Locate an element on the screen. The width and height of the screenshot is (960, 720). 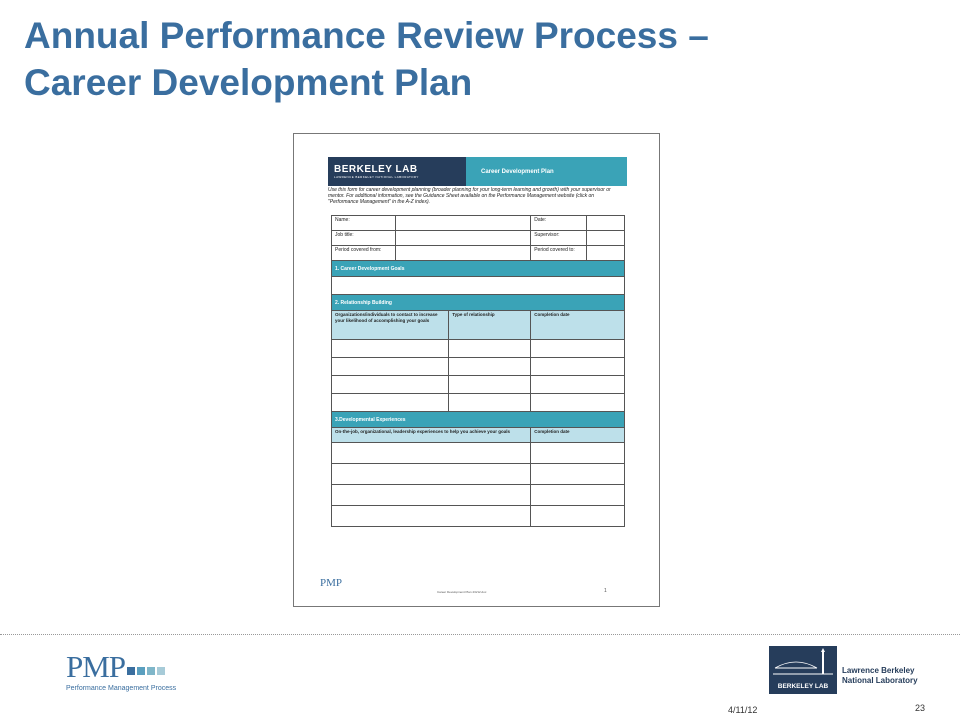
section-2-header: 2. Relationship Building is located at coordinates (478, 302).